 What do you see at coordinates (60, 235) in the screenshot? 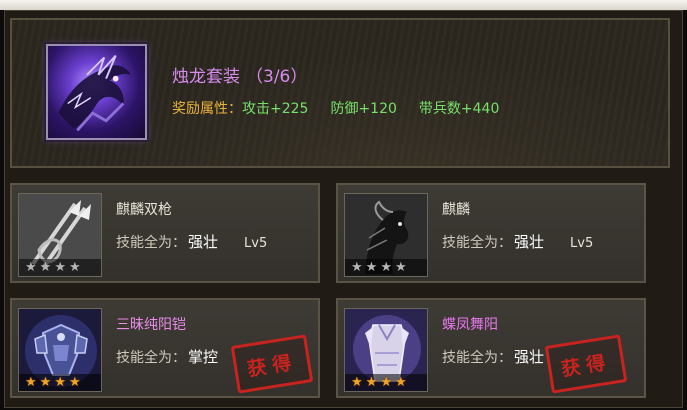
I see `twin-spear-icon: ★ ★ ★ ★` at bounding box center [60, 235].